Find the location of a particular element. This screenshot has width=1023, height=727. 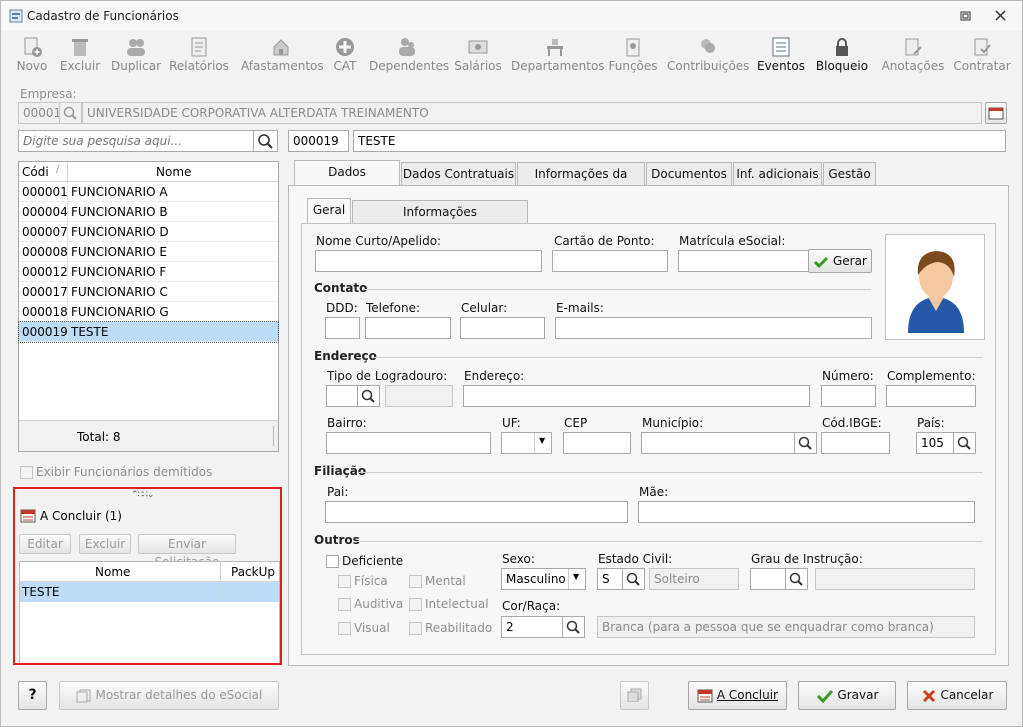

intelectual-checkbox is located at coordinates (415, 604).